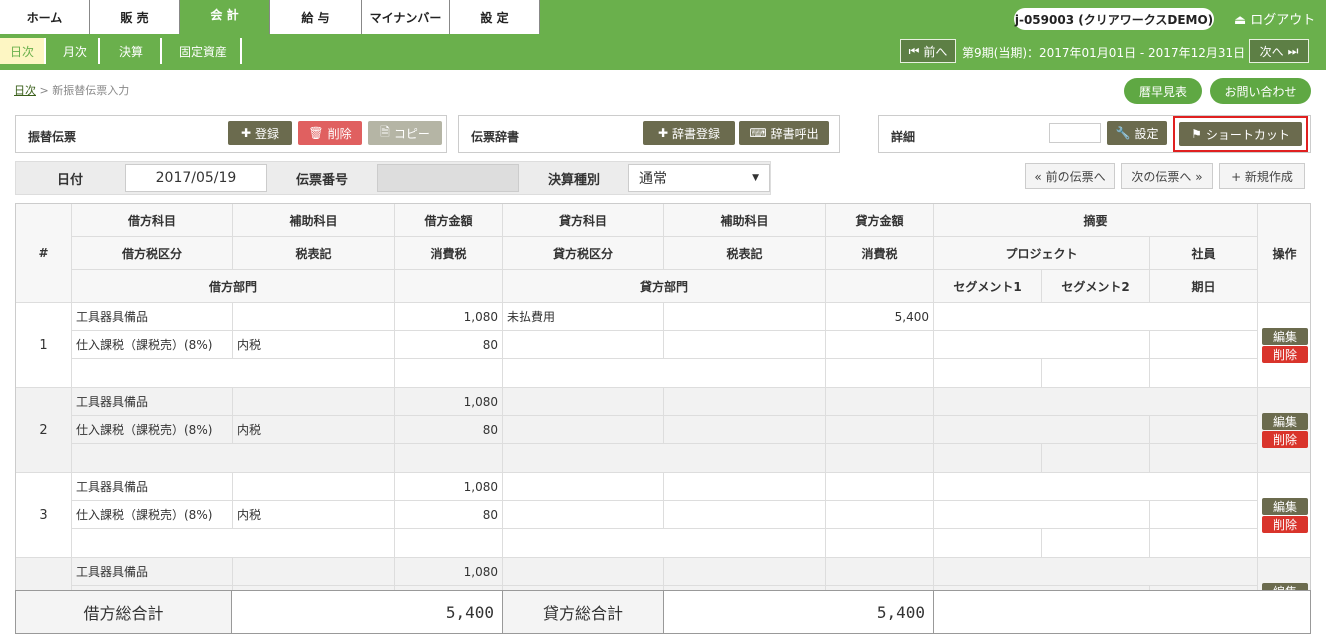 Image resolution: width=1326 pixels, height=637 pixels. What do you see at coordinates (583, 430) in the screenshot?
I see `cr-tax-cell` at bounding box center [583, 430].